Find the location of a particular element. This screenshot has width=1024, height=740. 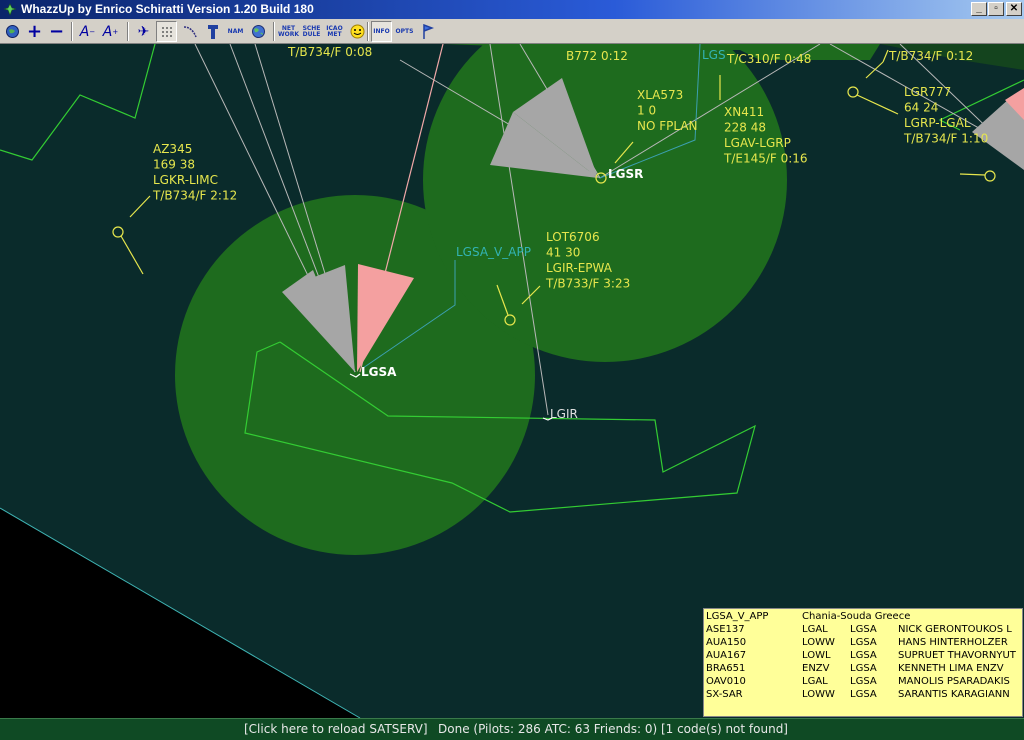

flight-callsign: T/B734/F 0:08 is located at coordinates (329, 52).